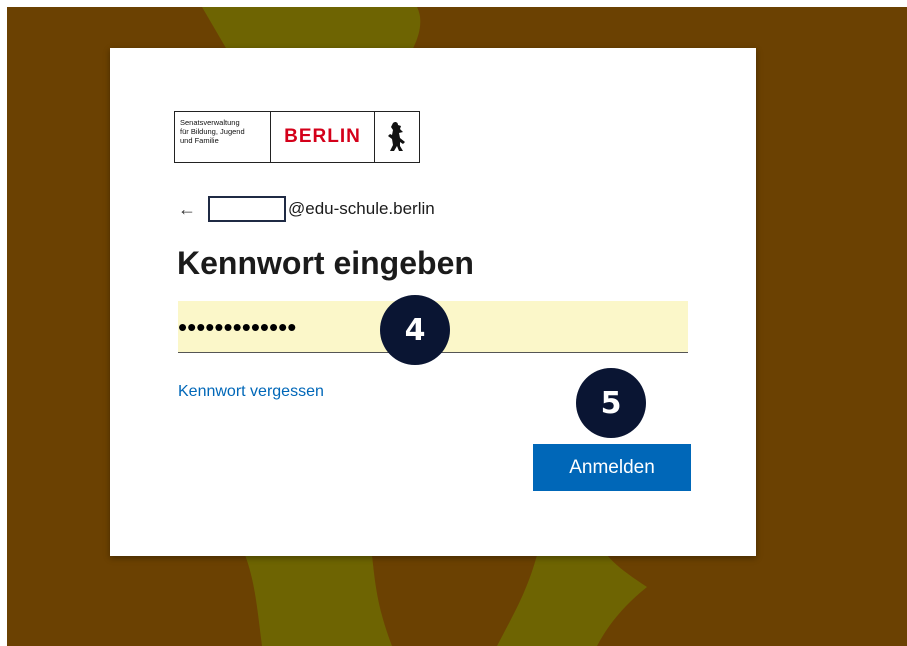 The image size is (907, 646). I want to click on senate-line: und Familie, so click(199, 140).